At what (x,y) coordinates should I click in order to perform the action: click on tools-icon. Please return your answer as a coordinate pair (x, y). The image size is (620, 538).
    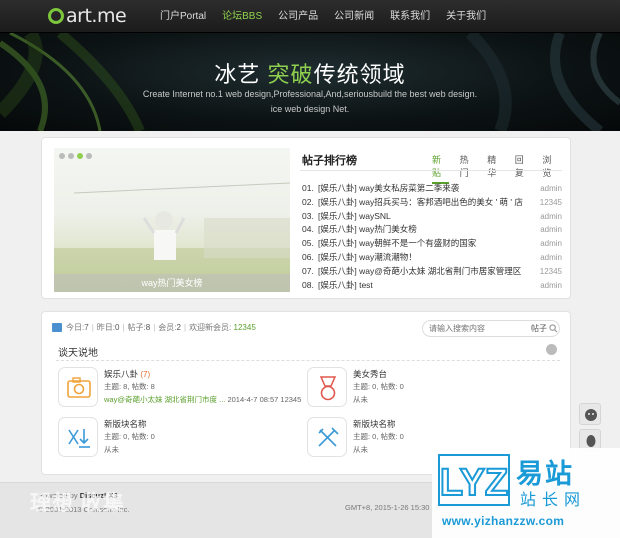
    Looking at the image, I should click on (328, 437).